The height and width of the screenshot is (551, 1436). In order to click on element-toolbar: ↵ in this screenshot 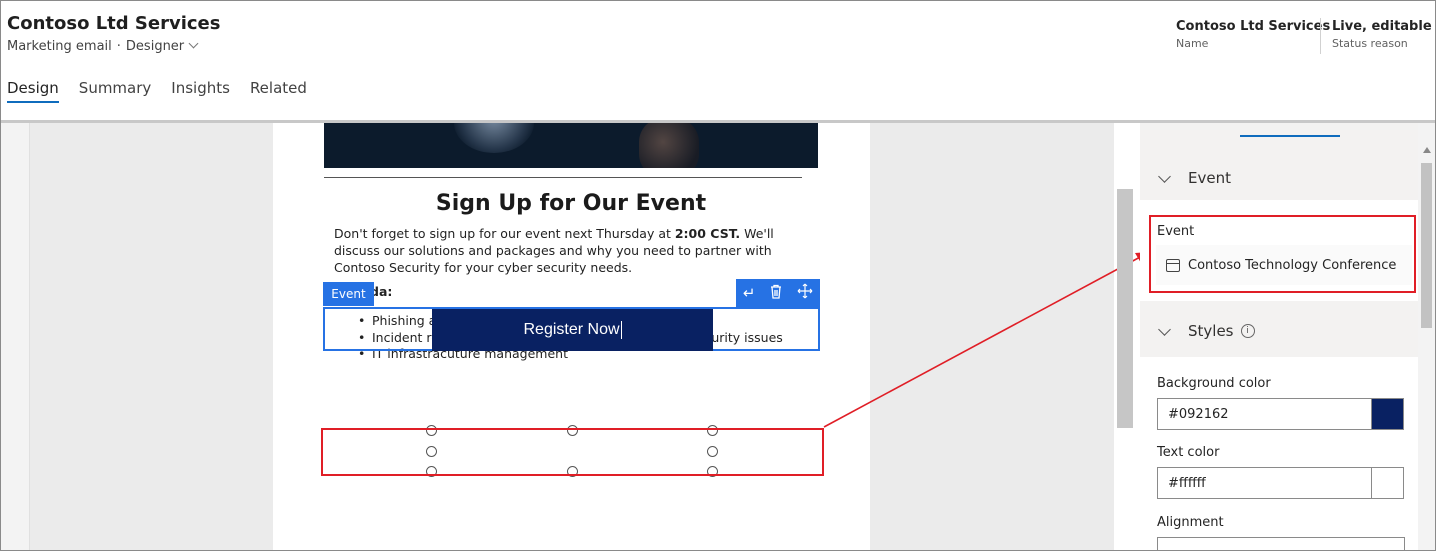, I will do `click(778, 293)`.